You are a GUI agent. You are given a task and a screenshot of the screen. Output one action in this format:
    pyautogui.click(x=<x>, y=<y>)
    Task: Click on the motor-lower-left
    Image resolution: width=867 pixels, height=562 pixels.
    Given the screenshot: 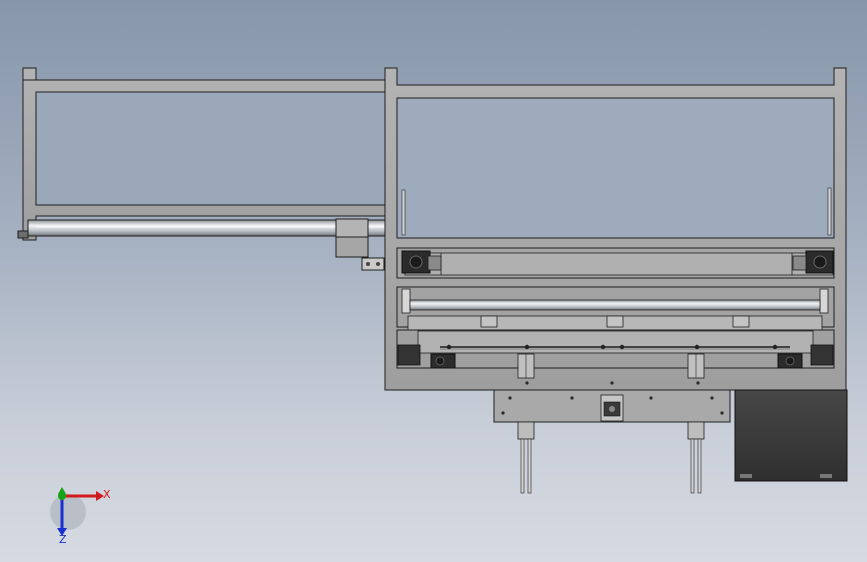 What is the action you would take?
    pyautogui.click(x=443, y=361)
    